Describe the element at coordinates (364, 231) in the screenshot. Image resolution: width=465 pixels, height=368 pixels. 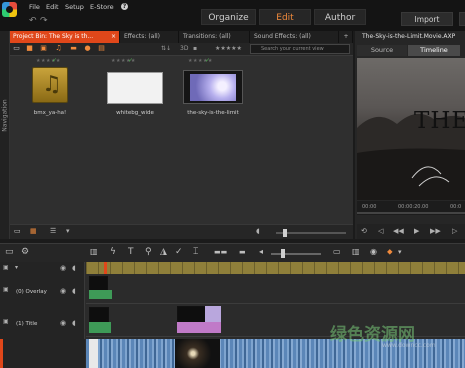
I see `loop-icon: ⟲` at that location.